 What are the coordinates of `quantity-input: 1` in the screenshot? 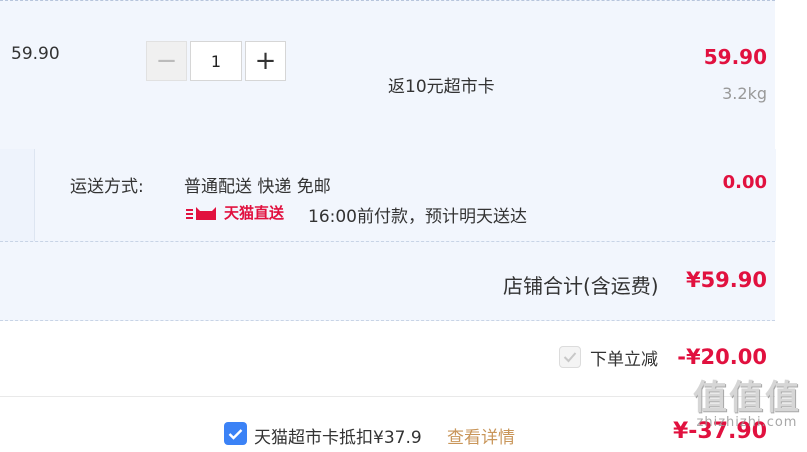 It's located at (216, 61).